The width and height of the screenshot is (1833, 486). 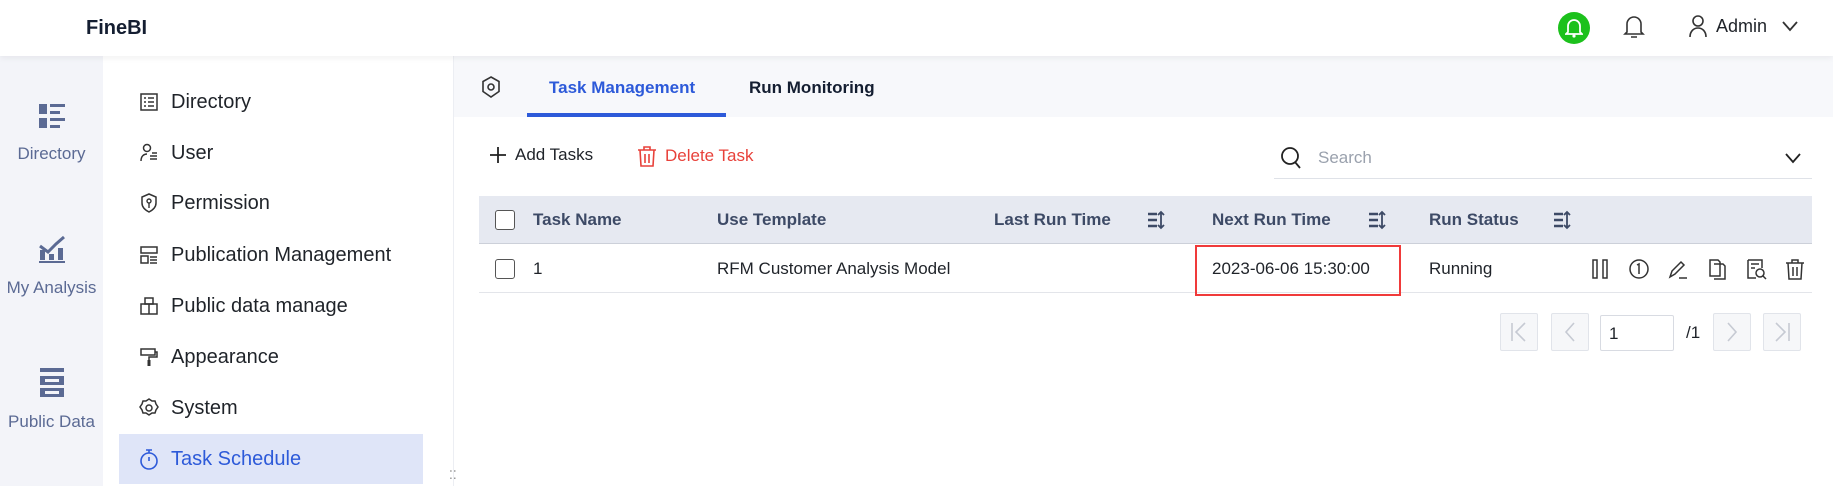 I want to click on sidebar-item-permission: Permission, so click(x=271, y=203).